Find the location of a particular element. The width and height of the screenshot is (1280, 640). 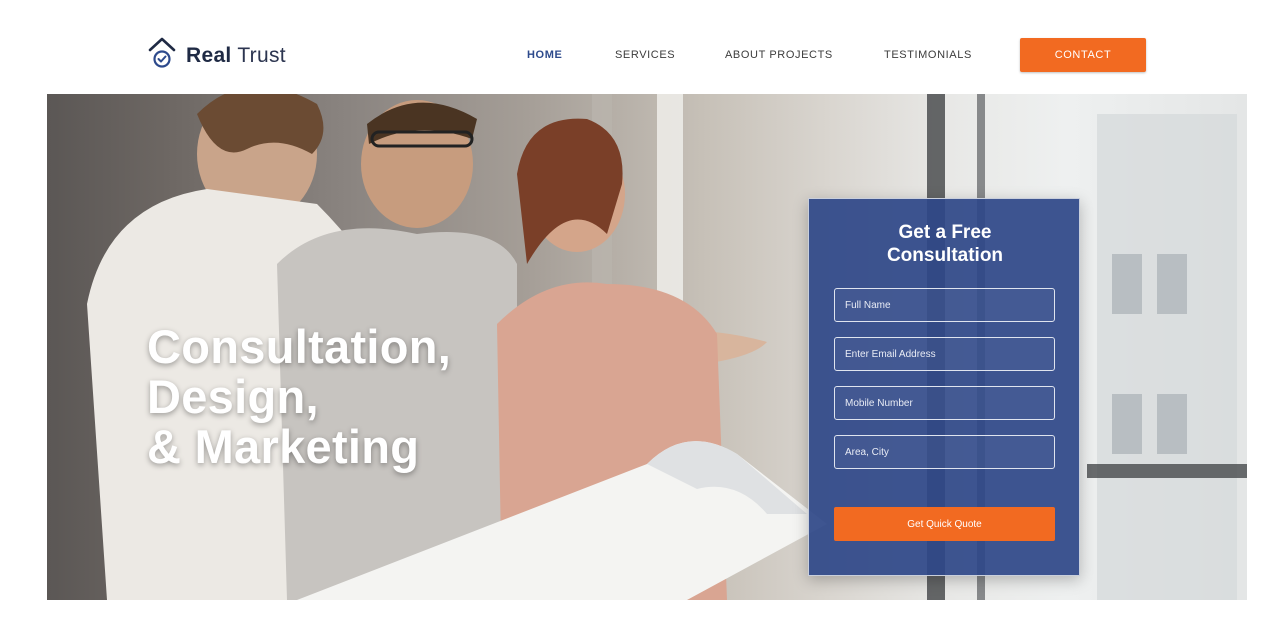

get-quick-quote-button: Get Quick Quote is located at coordinates (944, 524).